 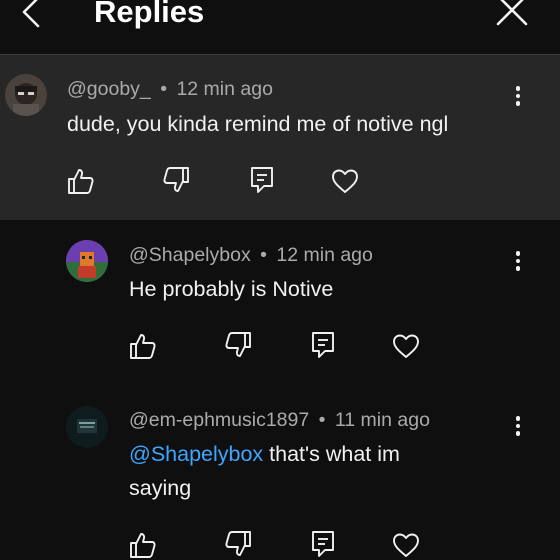 What do you see at coordinates (231, 289) in the screenshot?
I see `comment-text: He probably is Notive` at bounding box center [231, 289].